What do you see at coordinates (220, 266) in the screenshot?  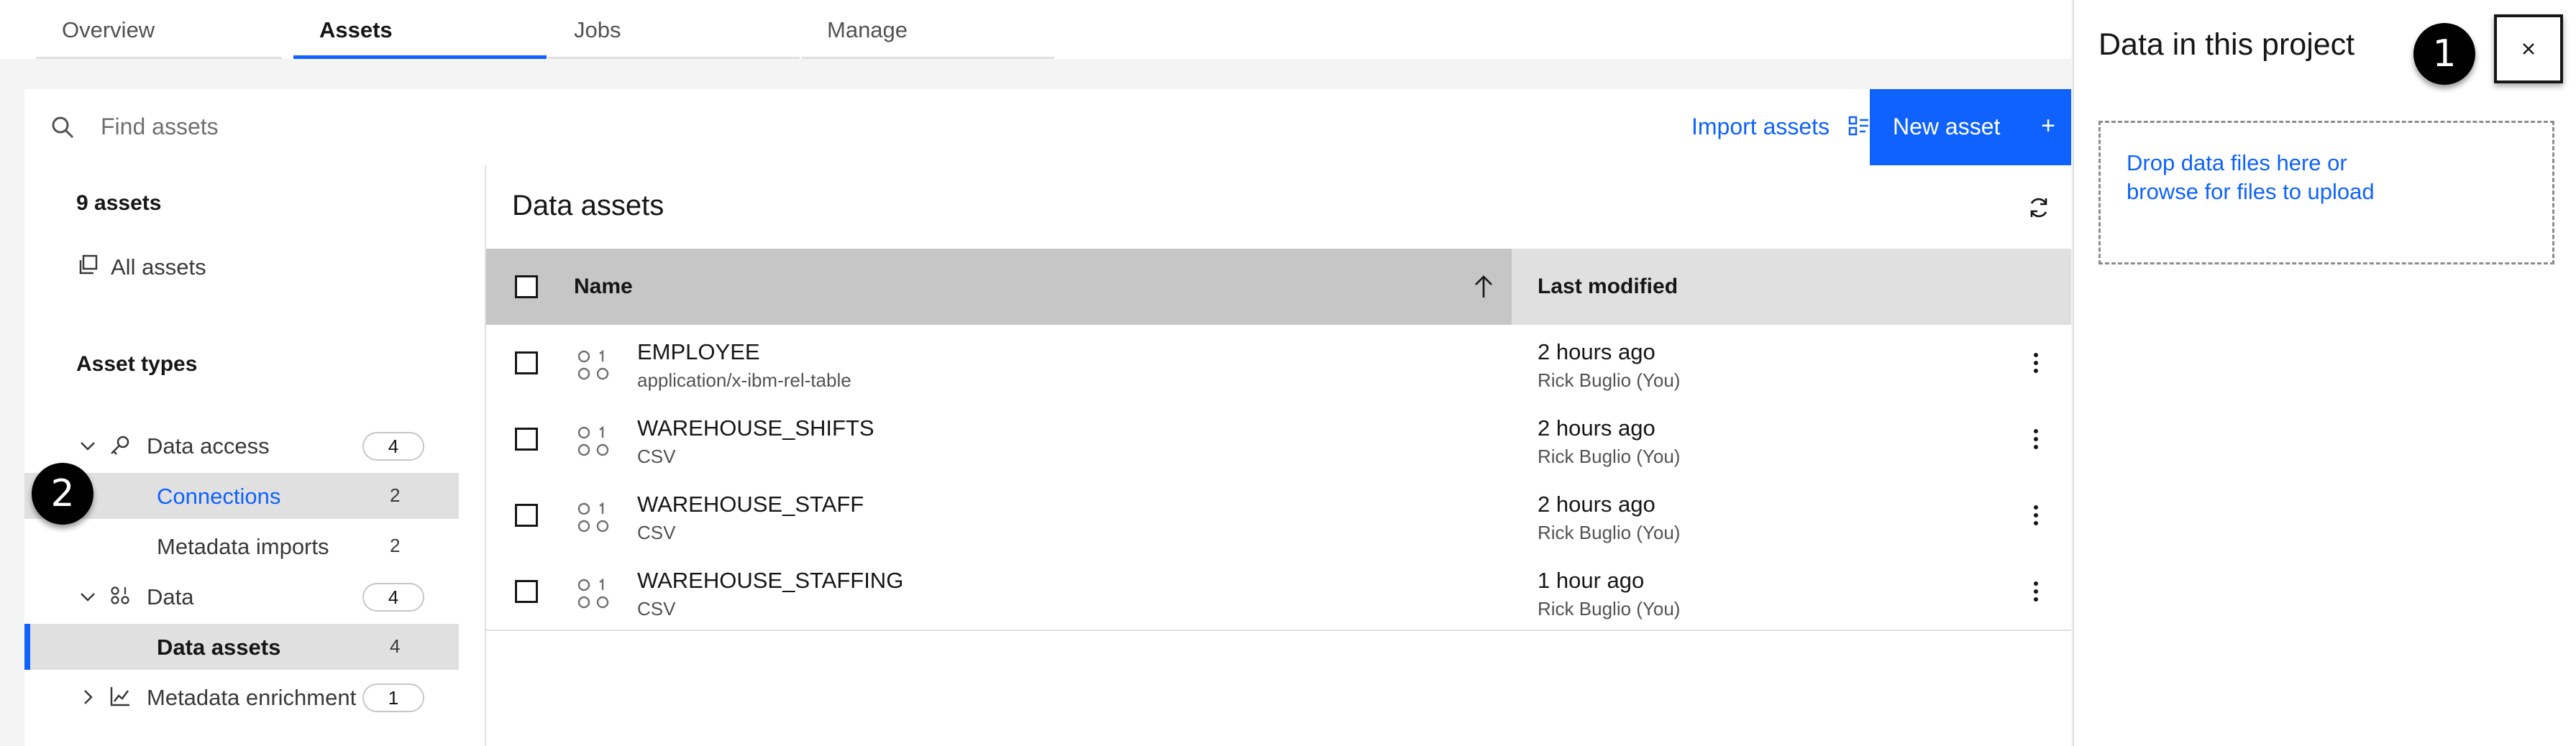 I see `all-assets-link: All assets` at bounding box center [220, 266].